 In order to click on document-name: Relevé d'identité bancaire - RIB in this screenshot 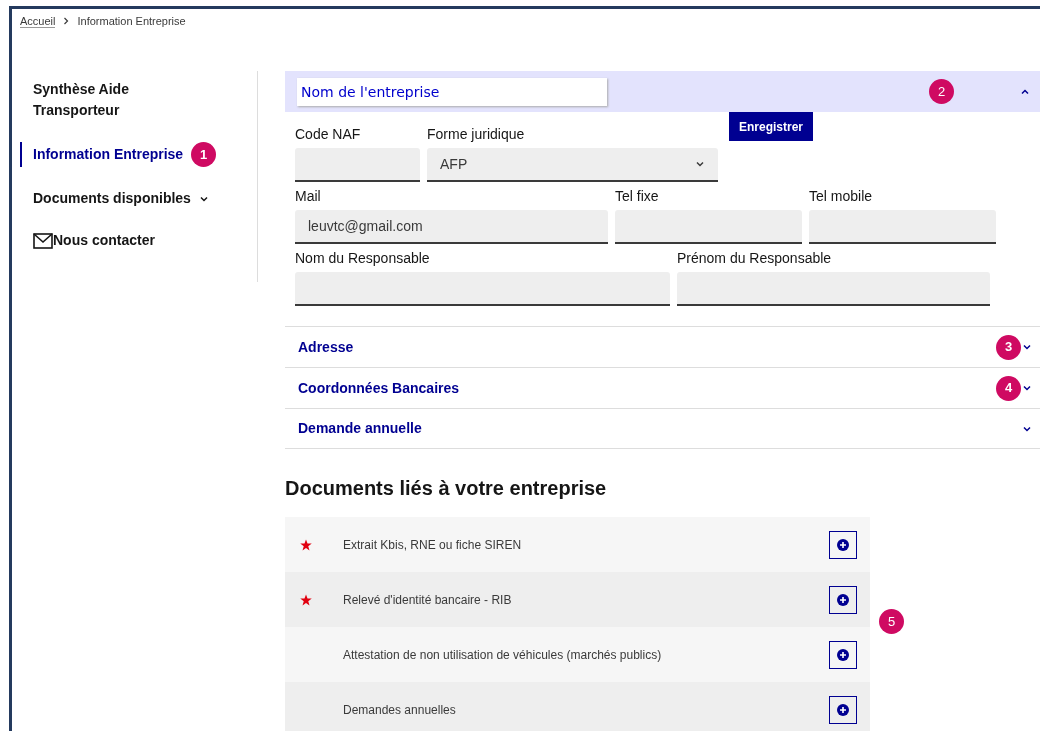, I will do `click(427, 600)`.